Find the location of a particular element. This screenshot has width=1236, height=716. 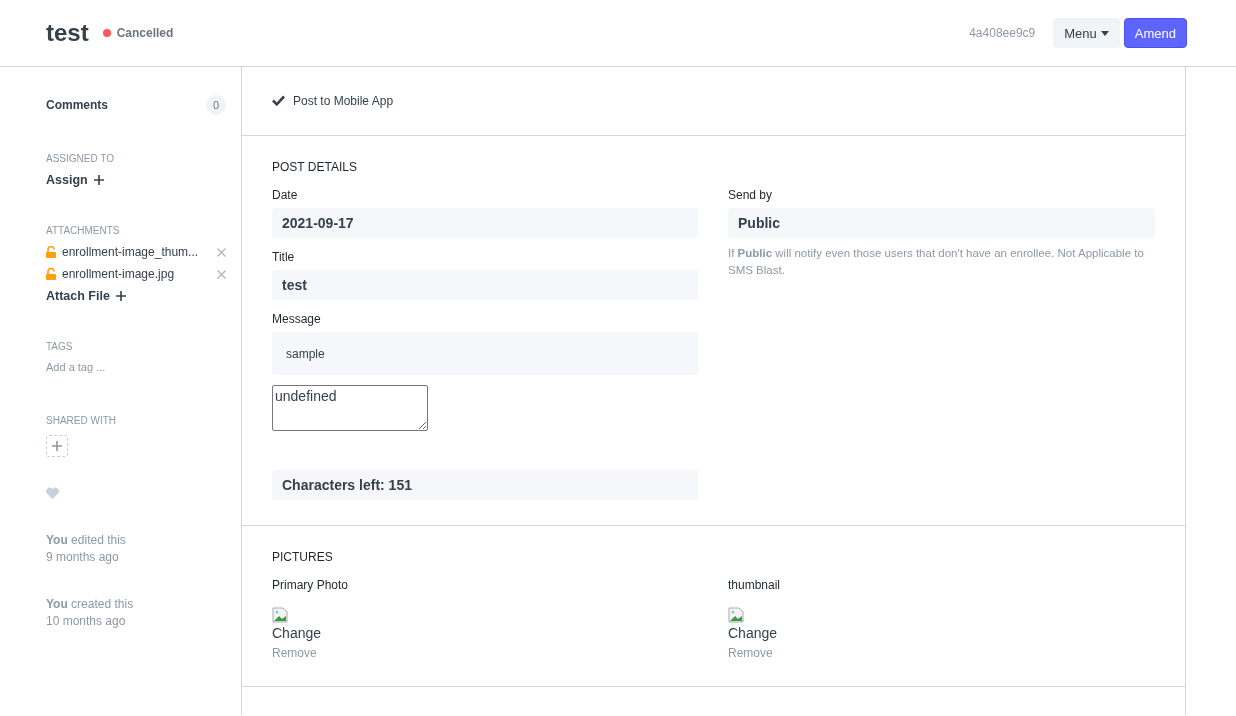

activity-time: 10 months ago is located at coordinates (86, 621).